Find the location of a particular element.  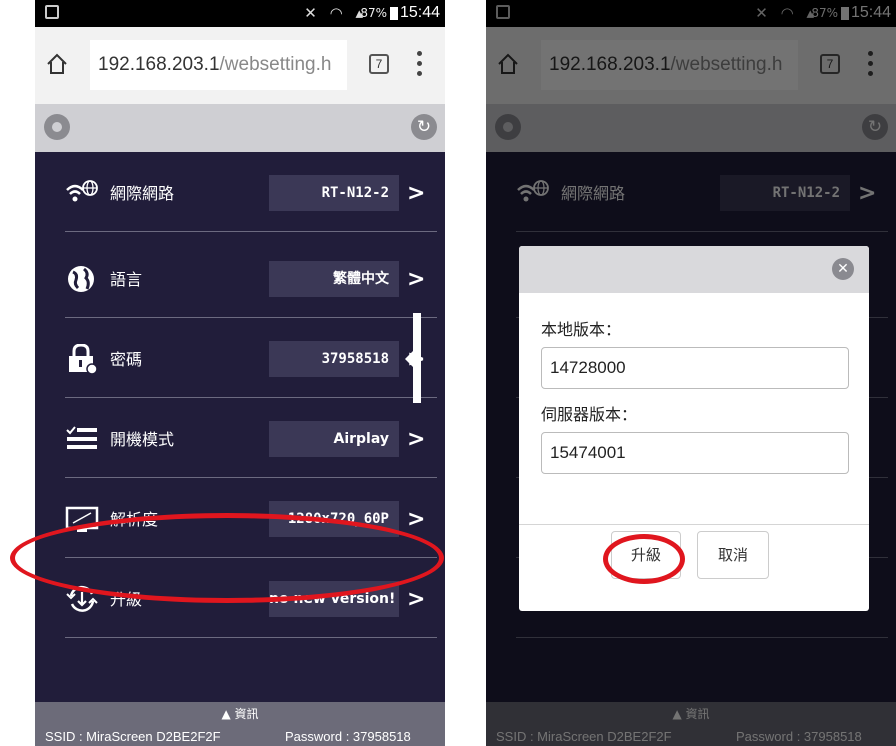

more-menu-icon is located at coordinates (420, 64).